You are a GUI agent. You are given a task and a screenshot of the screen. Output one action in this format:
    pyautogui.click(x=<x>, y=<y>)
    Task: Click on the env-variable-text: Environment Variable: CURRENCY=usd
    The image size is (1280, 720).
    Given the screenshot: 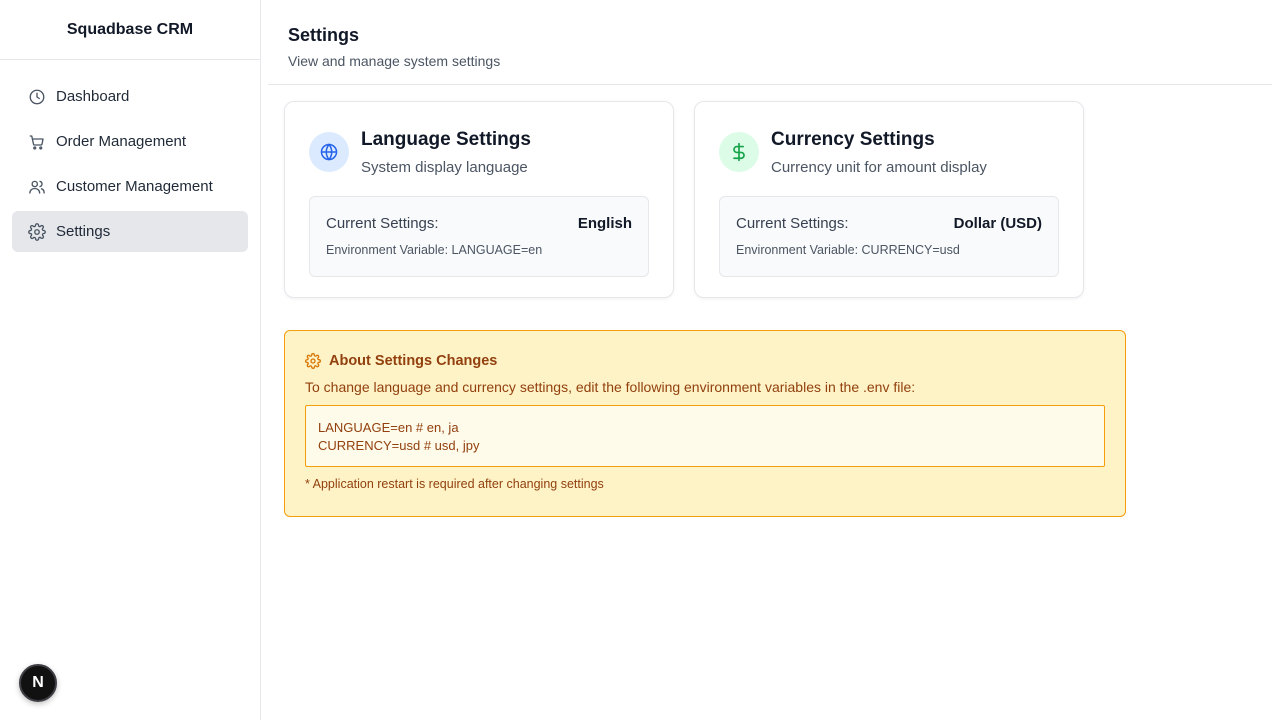 What is the action you would take?
    pyautogui.click(x=848, y=250)
    